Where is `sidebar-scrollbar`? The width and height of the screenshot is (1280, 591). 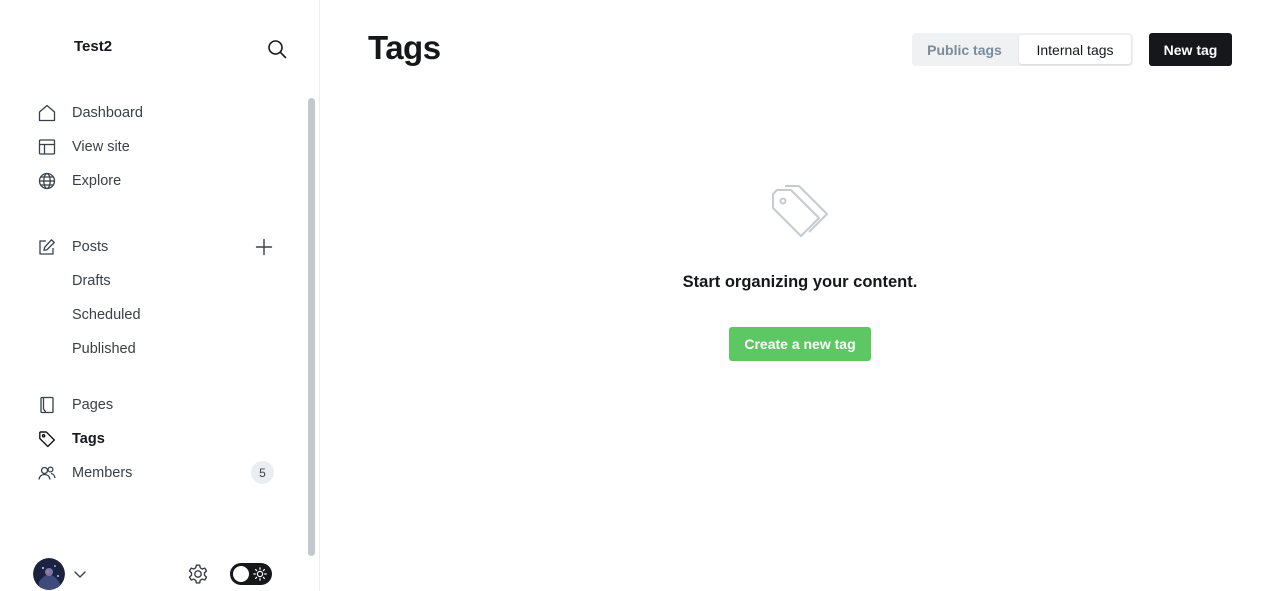
sidebar-scrollbar is located at coordinates (311, 327).